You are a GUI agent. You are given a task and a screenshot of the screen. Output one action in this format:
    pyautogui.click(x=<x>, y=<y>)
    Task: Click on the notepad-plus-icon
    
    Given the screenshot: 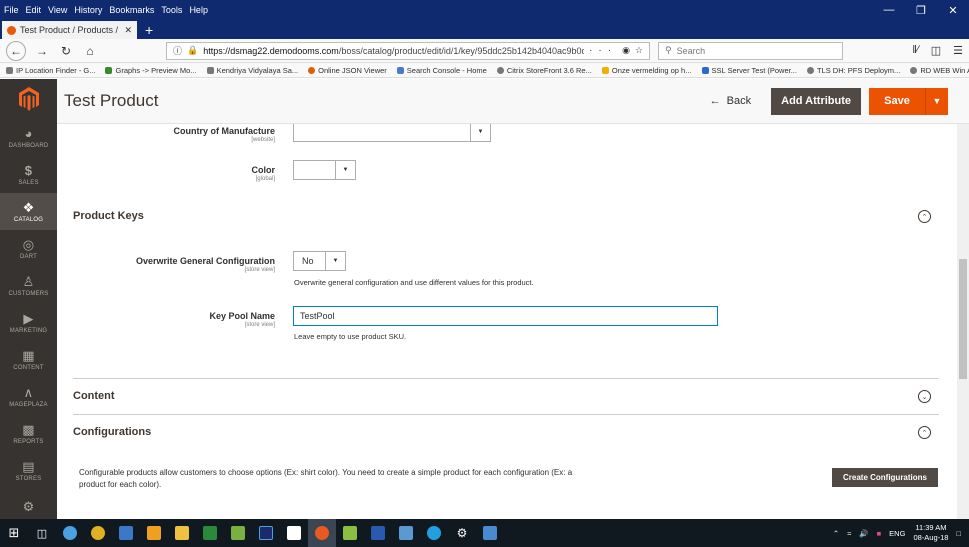 What is the action you would take?
    pyautogui.click(x=238, y=533)
    